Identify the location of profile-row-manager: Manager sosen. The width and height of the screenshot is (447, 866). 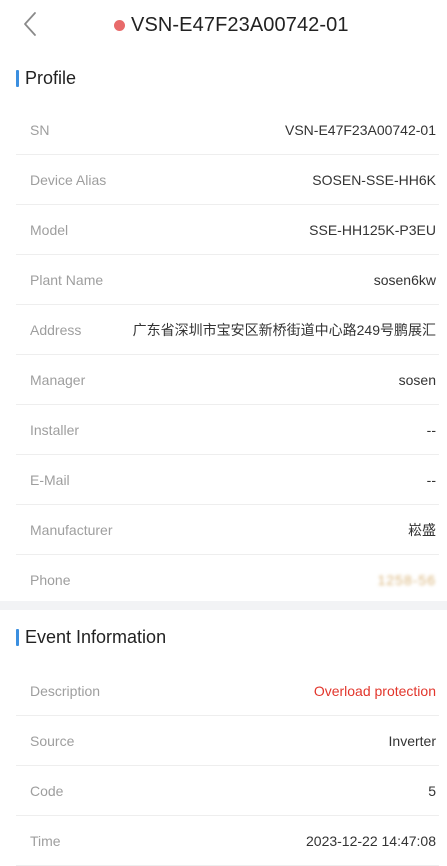
(227, 380).